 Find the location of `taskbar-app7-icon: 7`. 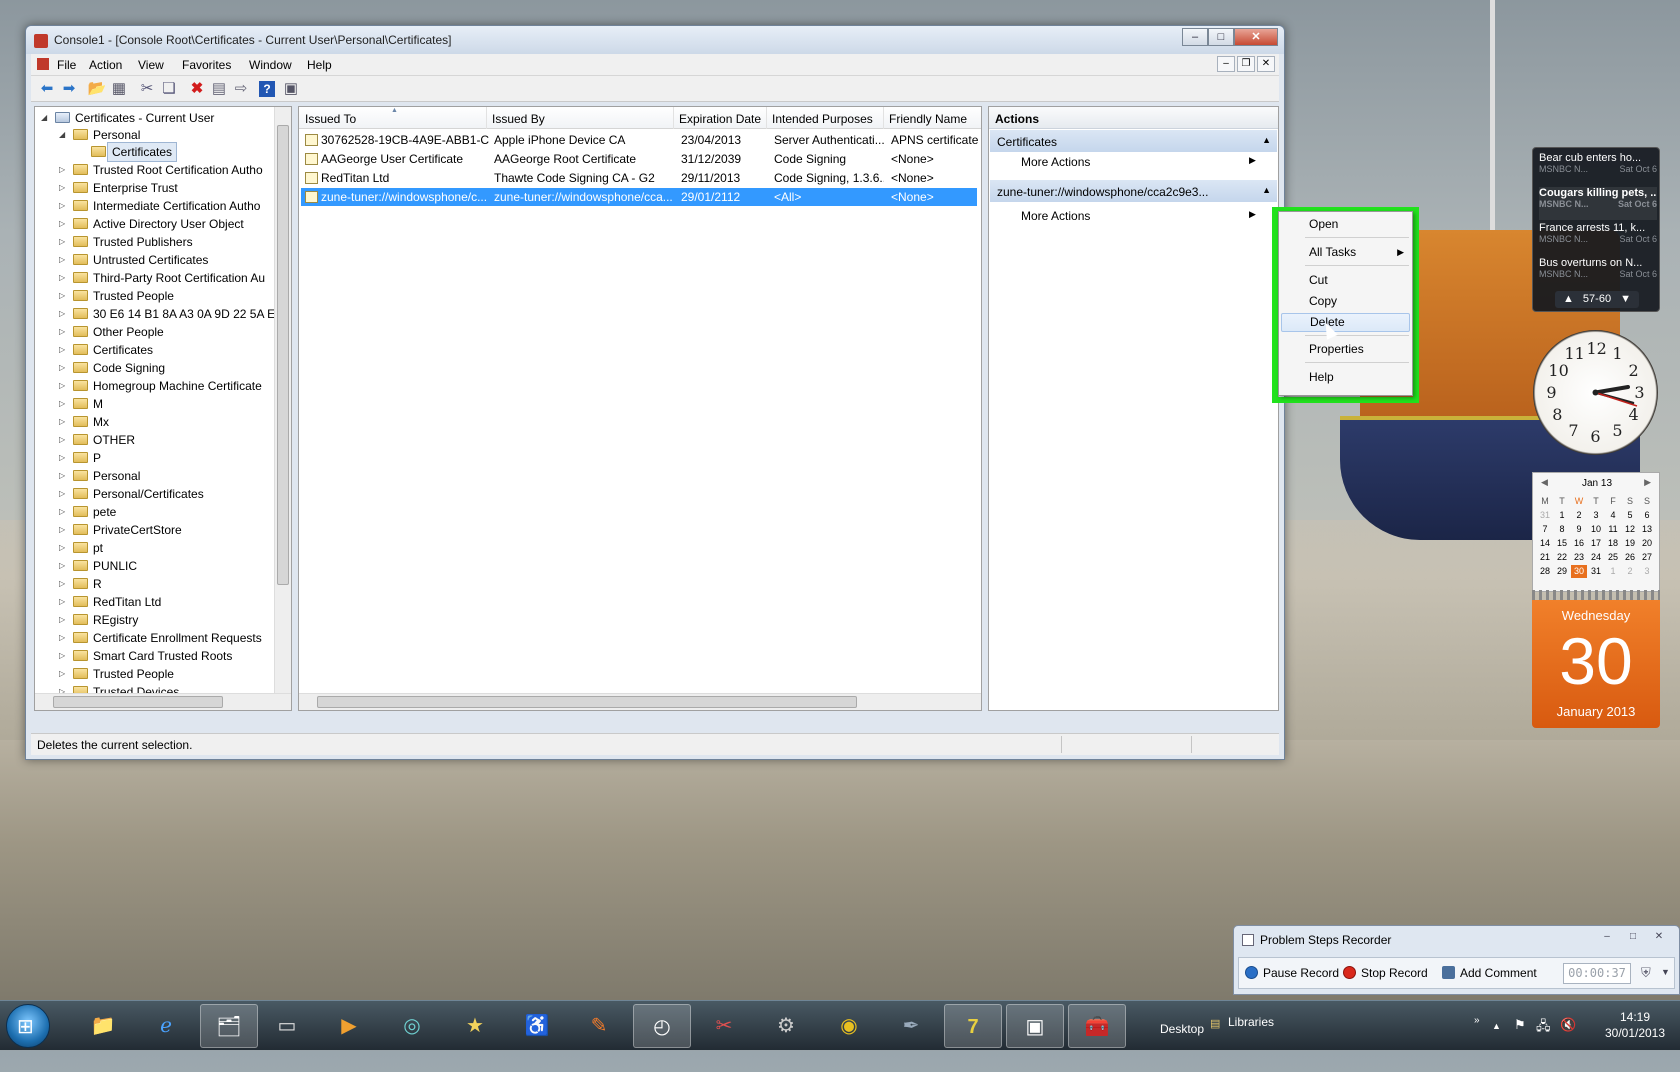

taskbar-app7-icon: 7 is located at coordinates (973, 1026).